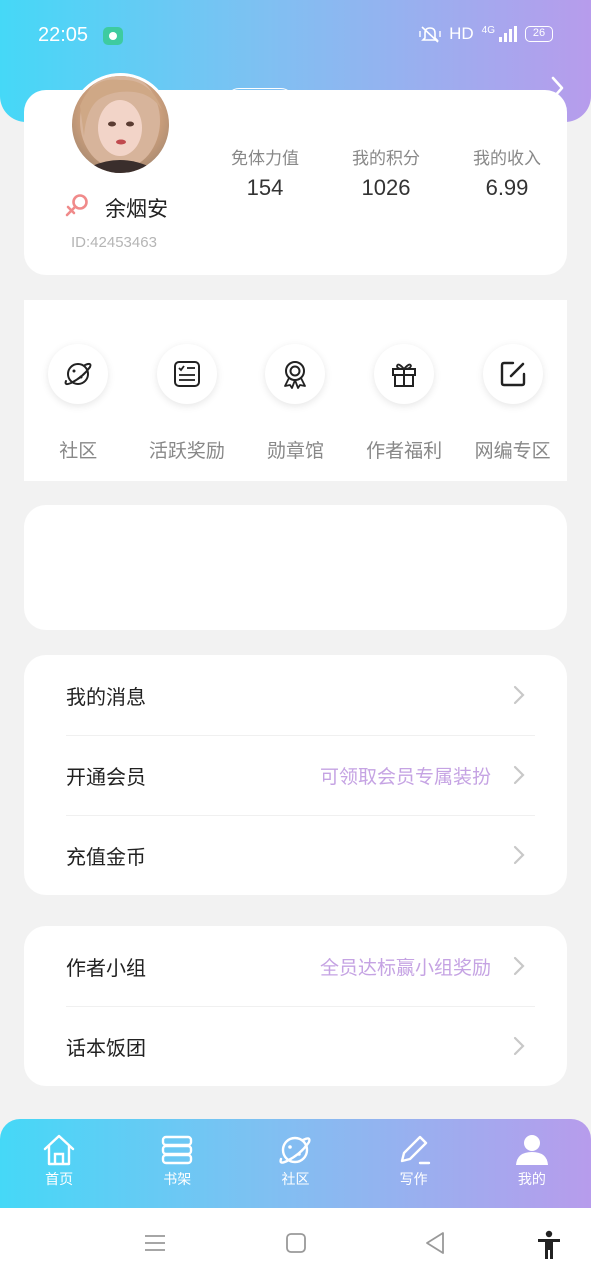 The width and height of the screenshot is (591, 1280). I want to click on tab-community: 社区, so click(295, 1161).